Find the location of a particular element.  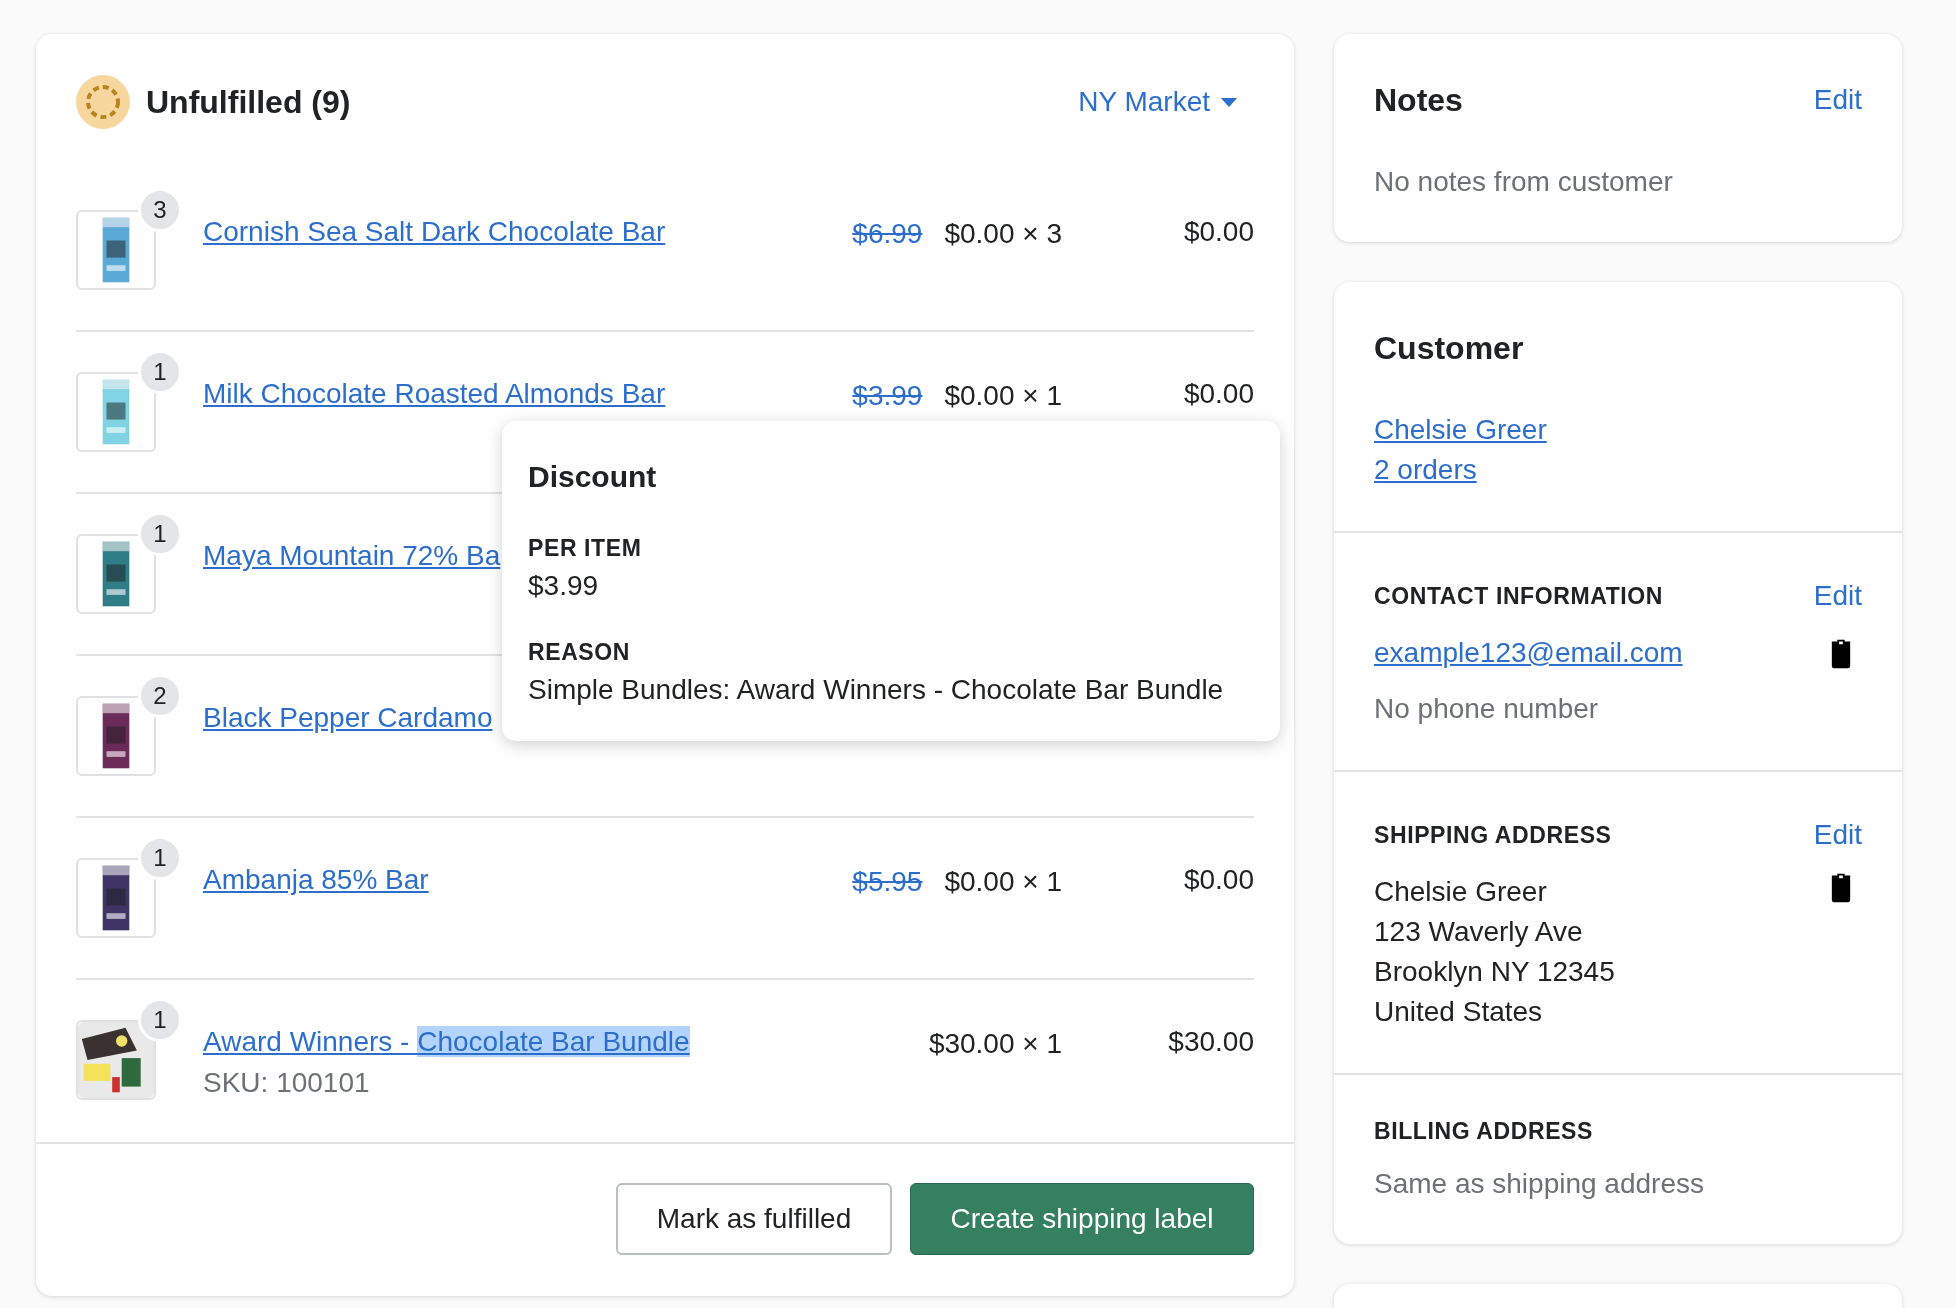

original-price: $3.99 is located at coordinates (887, 396).